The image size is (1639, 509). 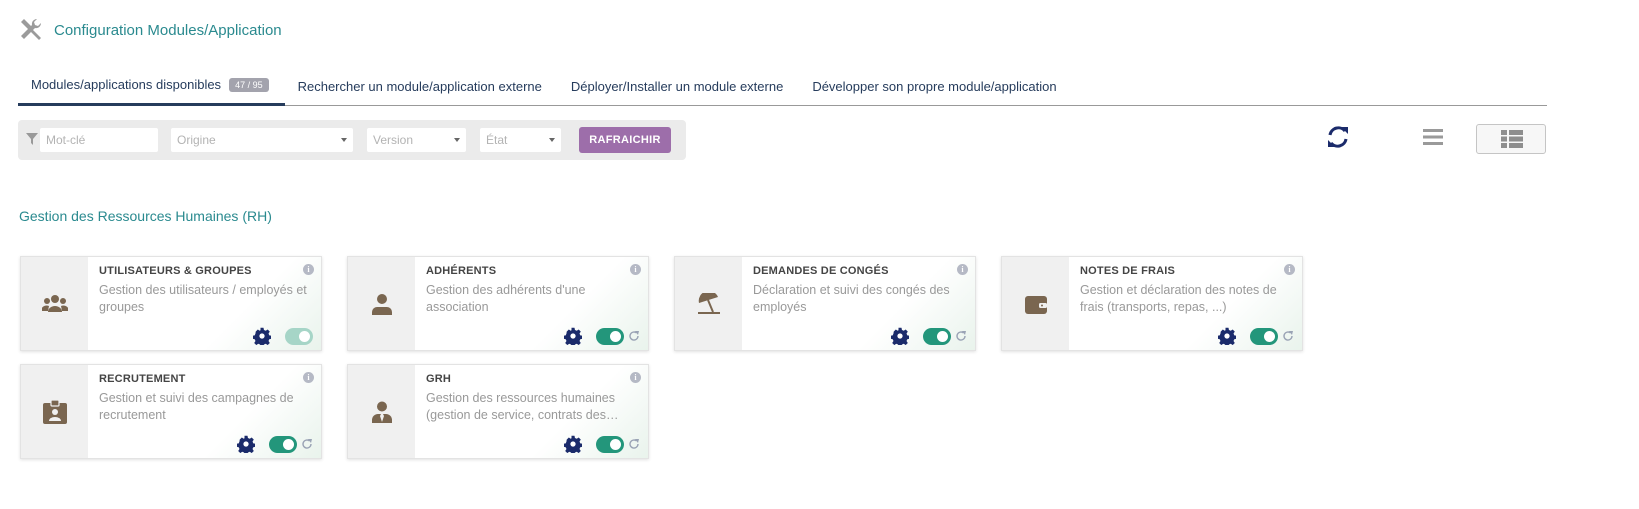 What do you see at coordinates (249, 84) in the screenshot?
I see `count-badge: 47 / 95` at bounding box center [249, 84].